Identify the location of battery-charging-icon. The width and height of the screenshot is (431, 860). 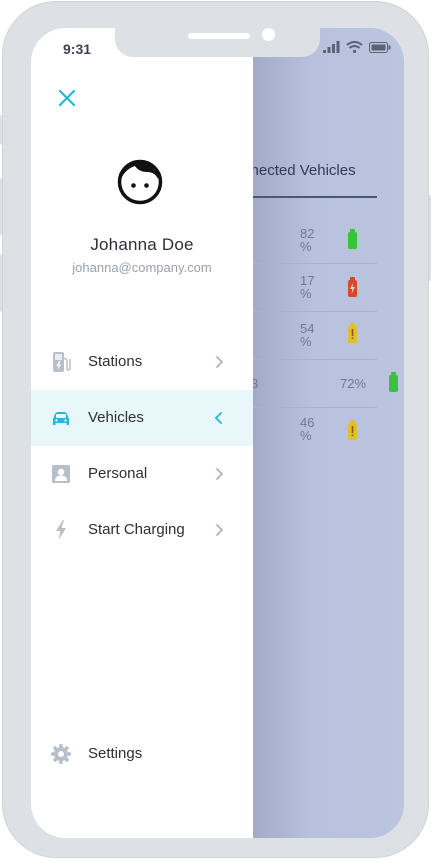
(352, 287).